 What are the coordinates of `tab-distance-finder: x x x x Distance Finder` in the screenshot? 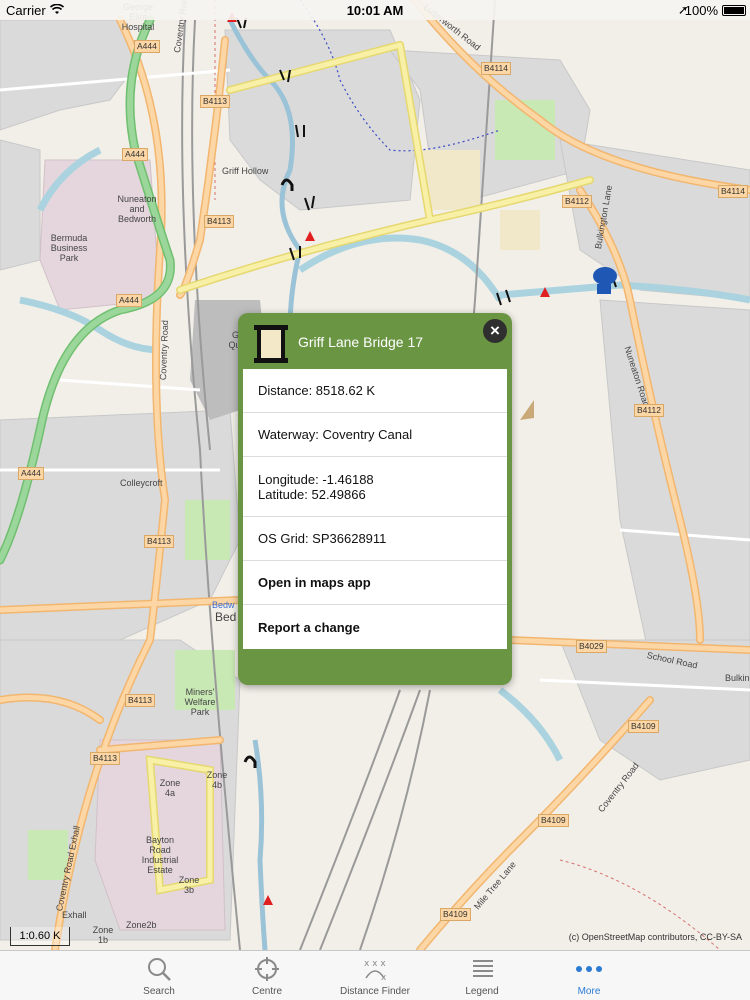 It's located at (375, 975).